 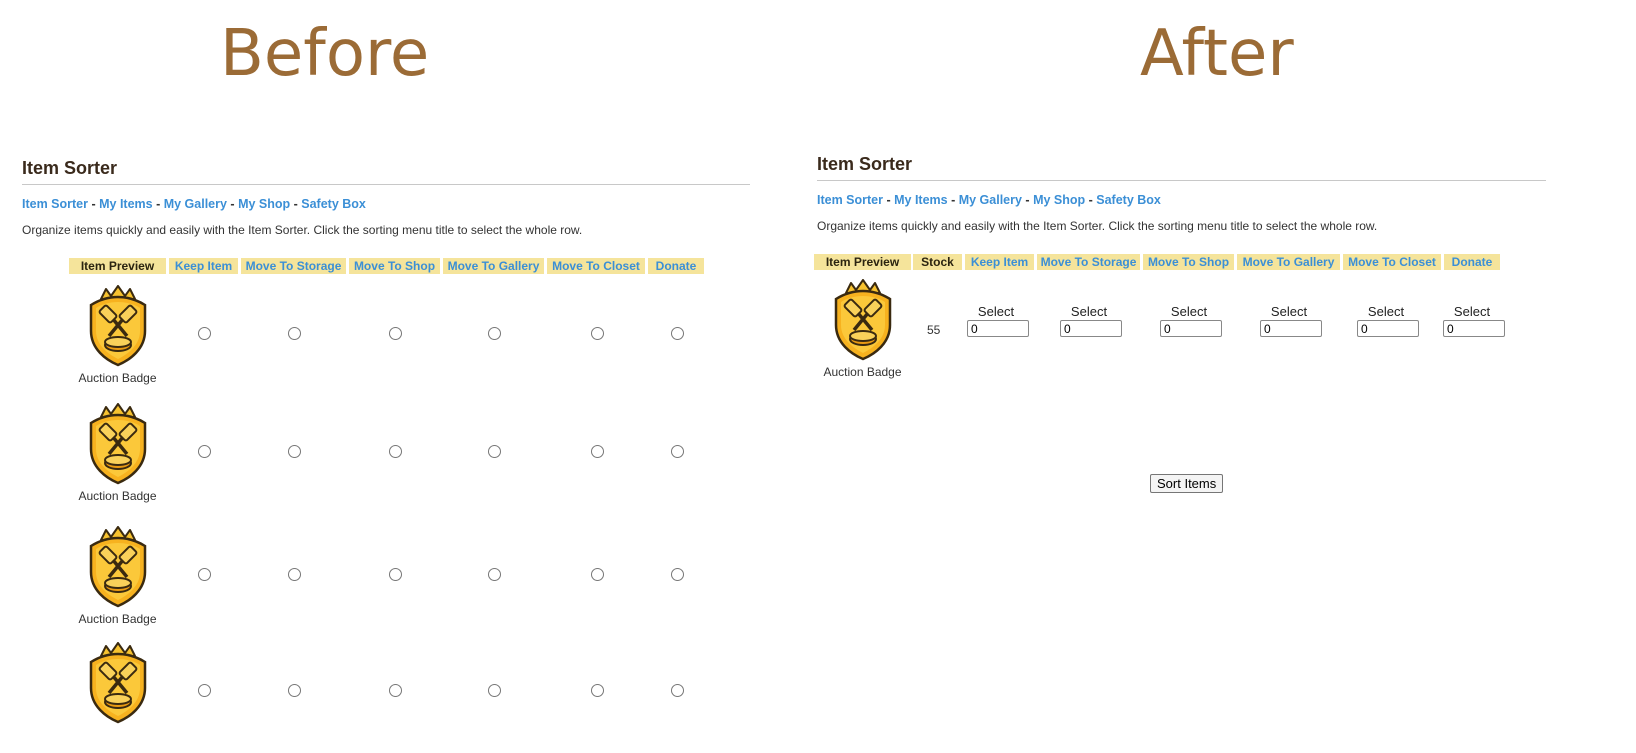 I want to click on quantity-input-keep-item, so click(x=998, y=328).